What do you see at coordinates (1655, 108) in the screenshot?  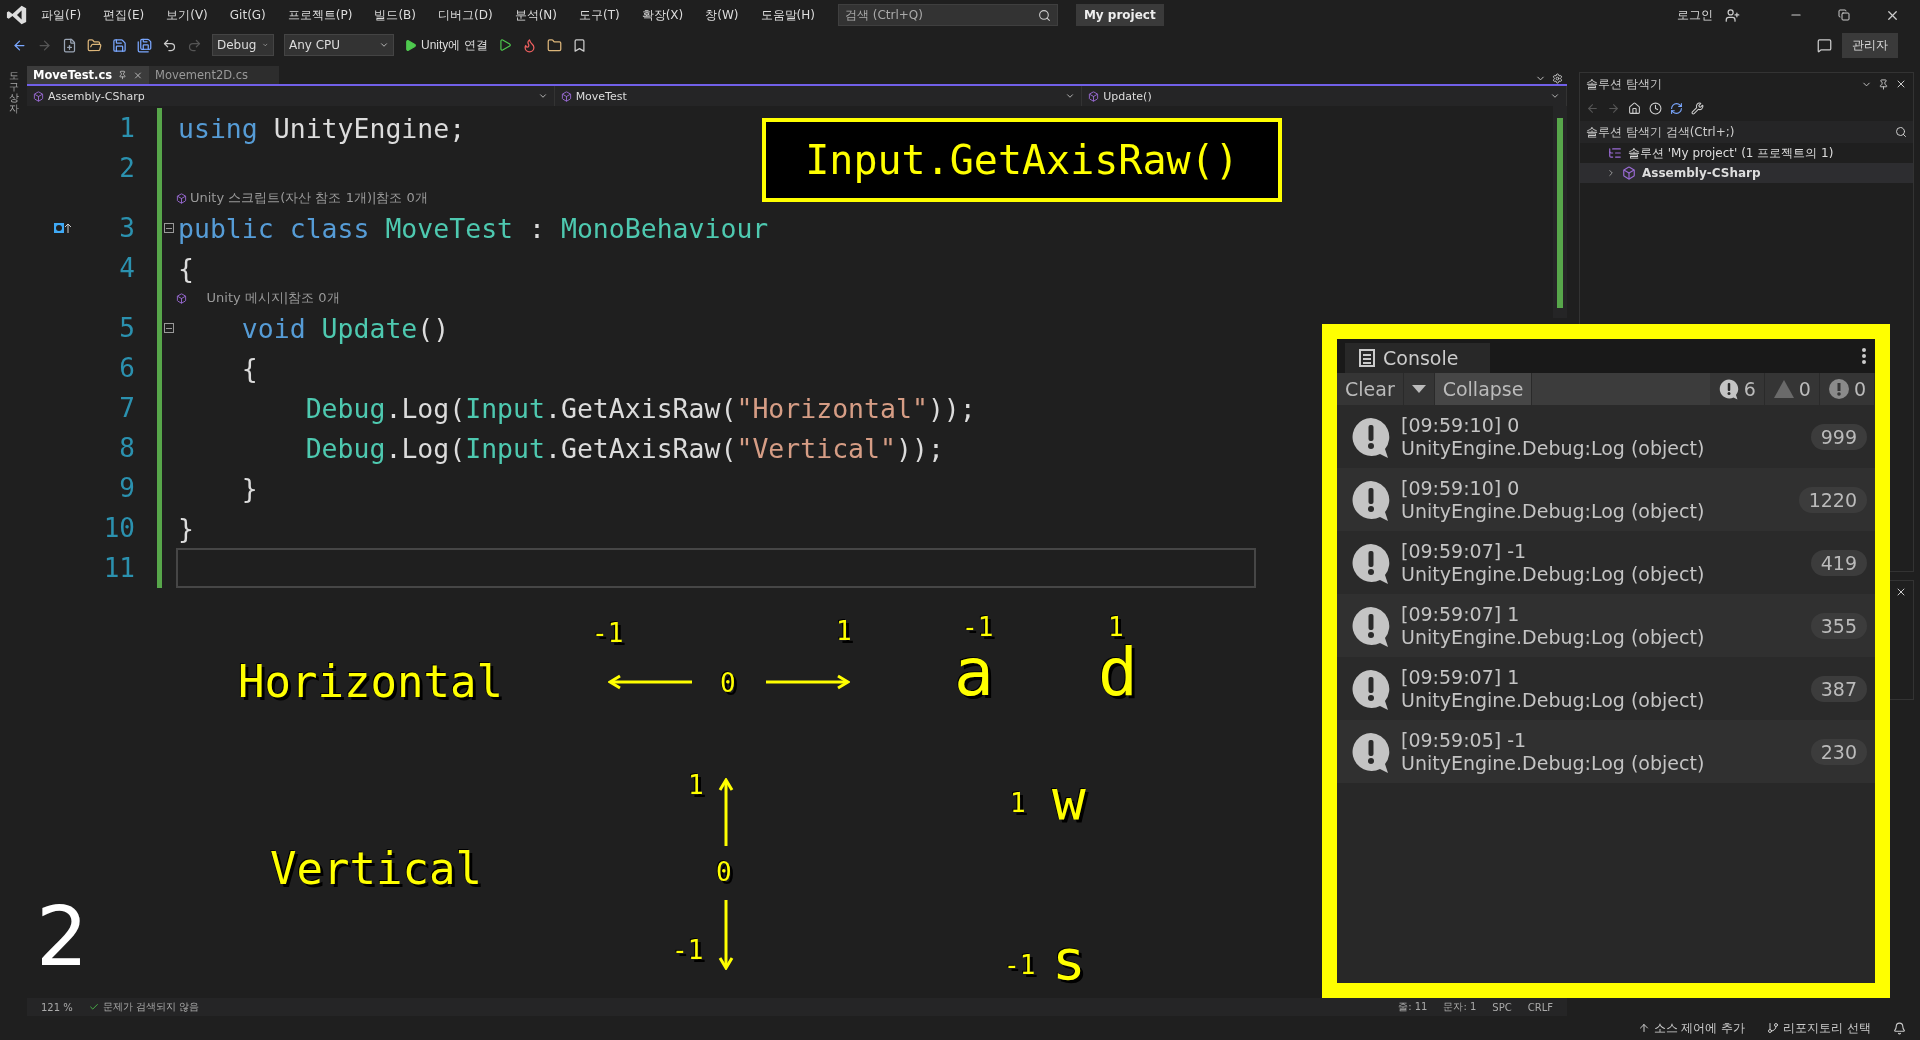 I see `clock-icon` at bounding box center [1655, 108].